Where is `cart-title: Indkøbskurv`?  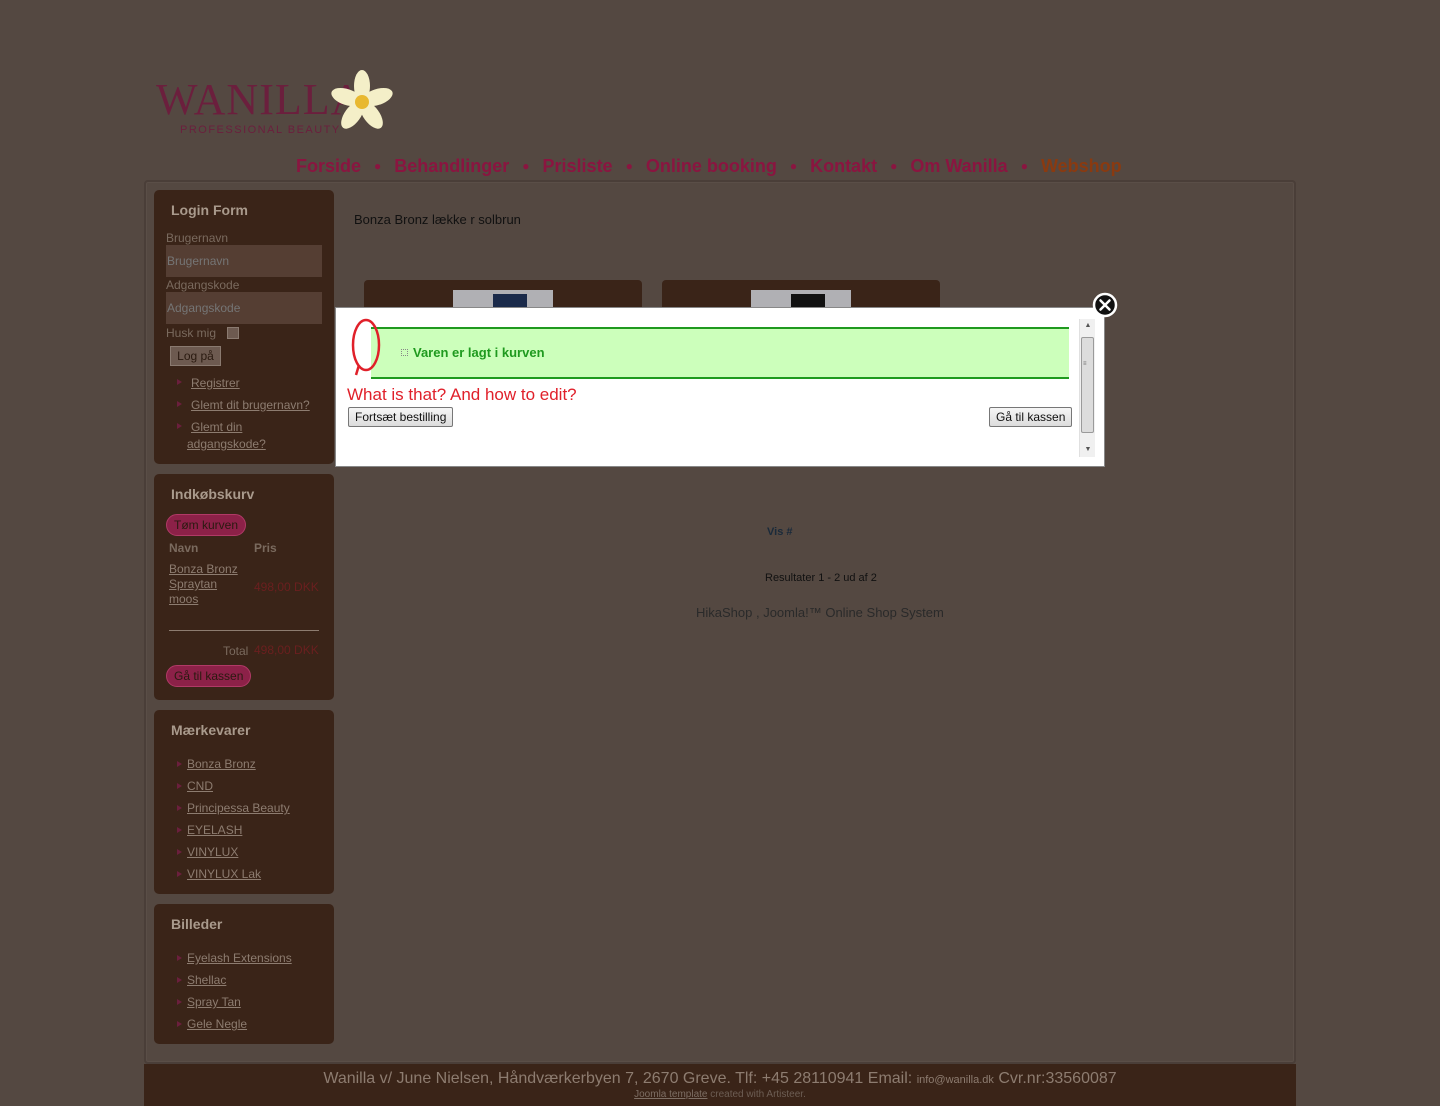
cart-title: Indkøbskurv is located at coordinates (213, 494).